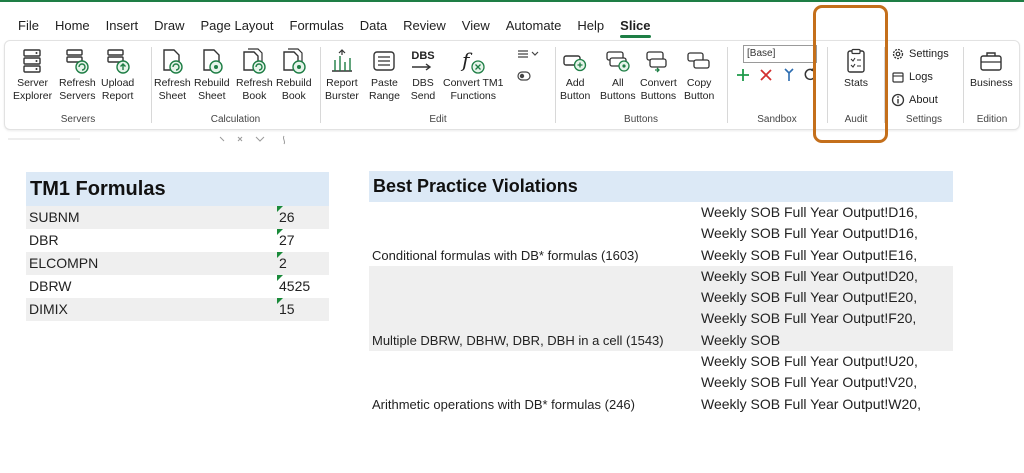 The height and width of the screenshot is (473, 1024). What do you see at coordinates (342, 61) in the screenshot?
I see `report-burster-icon` at bounding box center [342, 61].